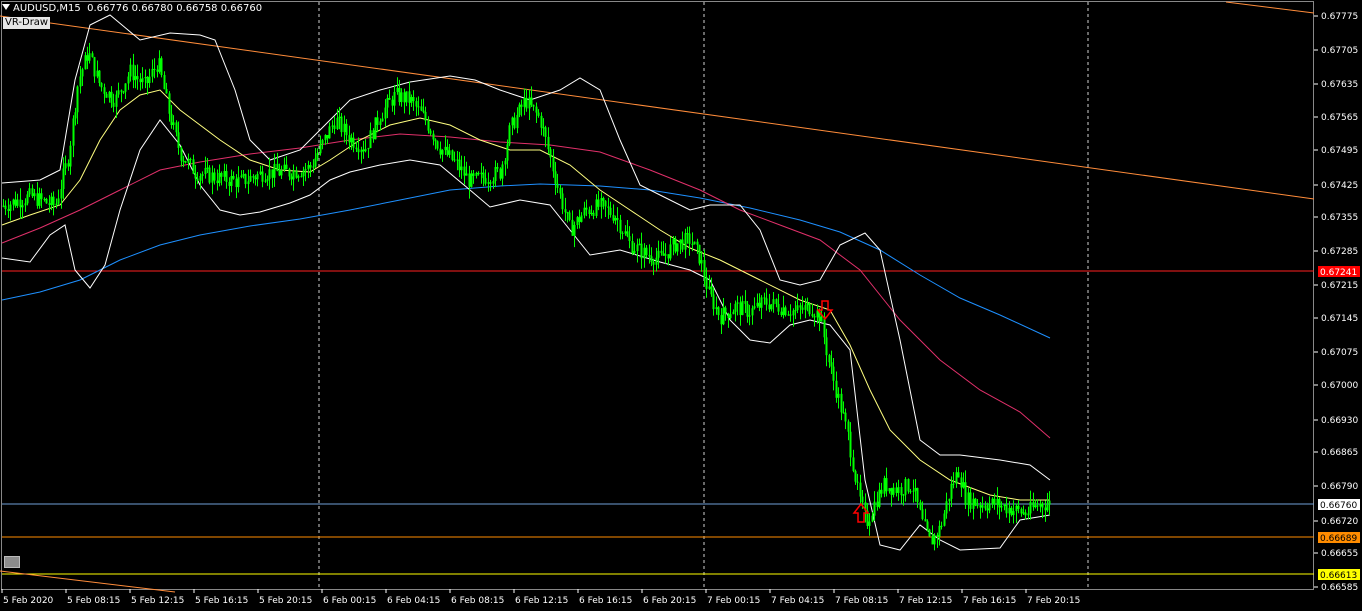  What do you see at coordinates (1338, 539) in the screenshot?
I see `price-tag-label: 0.66689` at bounding box center [1338, 539].